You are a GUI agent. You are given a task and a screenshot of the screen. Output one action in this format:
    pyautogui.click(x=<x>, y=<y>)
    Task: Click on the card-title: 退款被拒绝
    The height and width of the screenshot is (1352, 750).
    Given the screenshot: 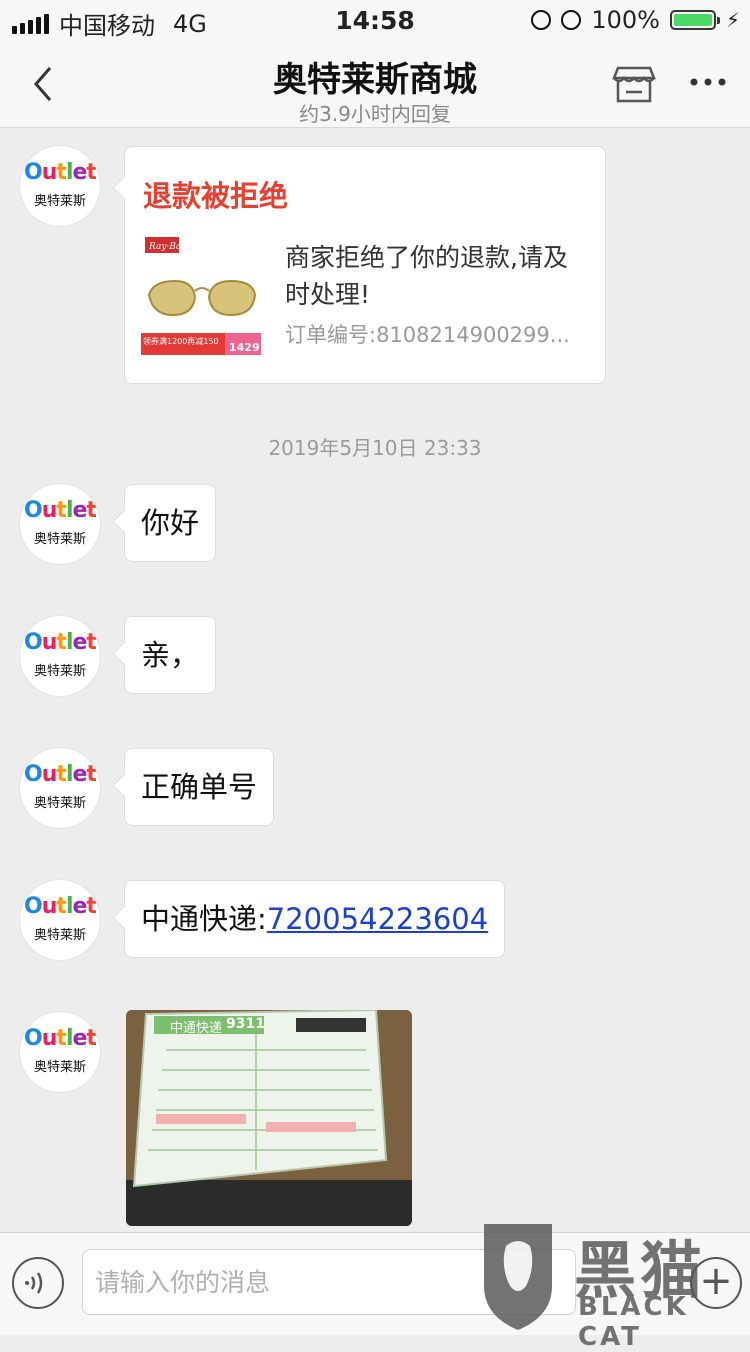 What is the action you would take?
    pyautogui.click(x=216, y=196)
    